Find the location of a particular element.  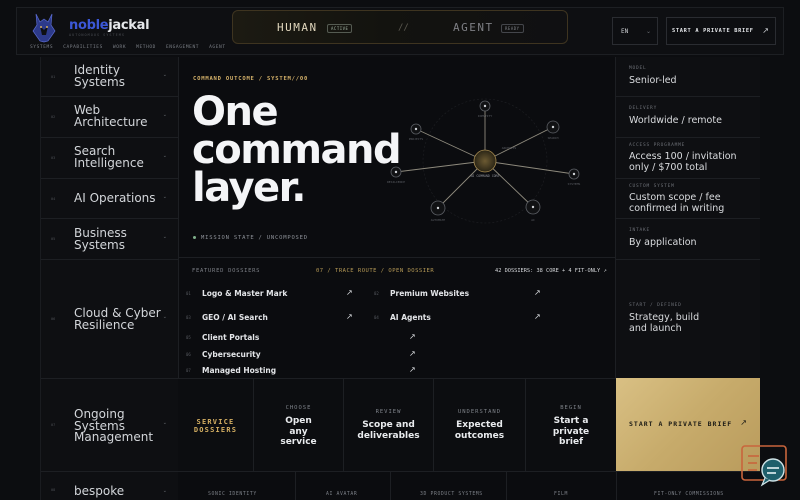

sidebar-item-ai-operations: 04 AI Operations ⌄ is located at coordinates (110, 199).